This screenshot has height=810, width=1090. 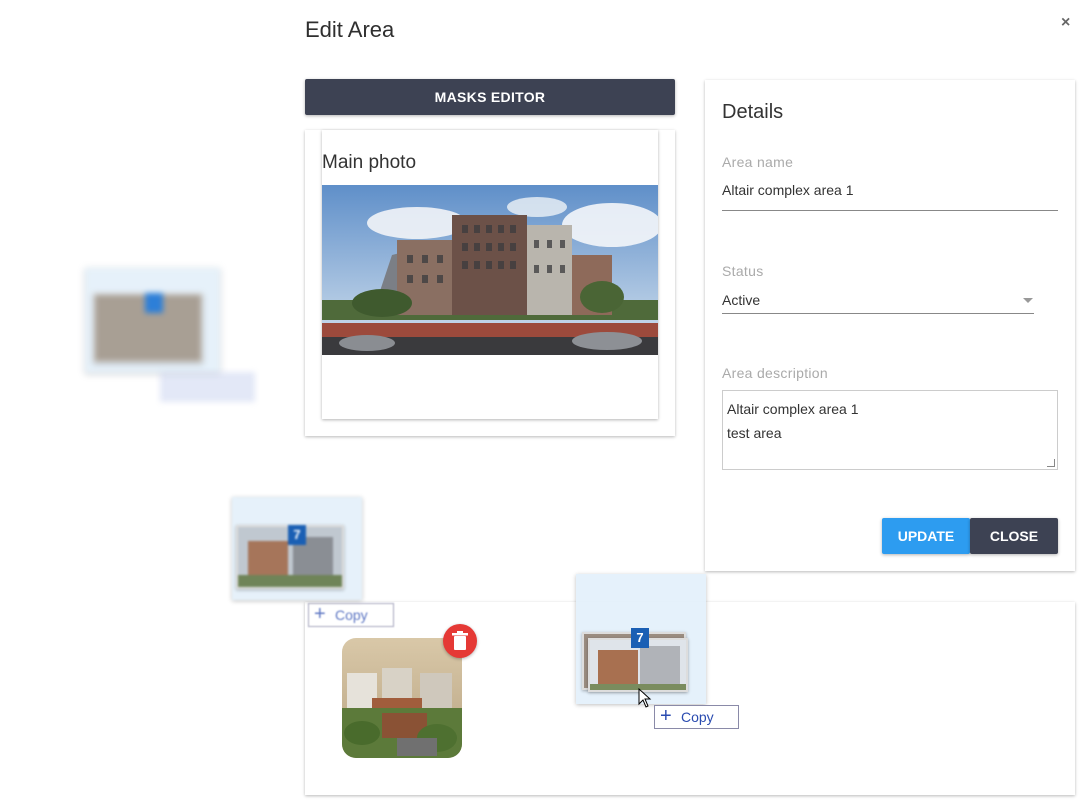 I want to click on main-photo-title: Main photo, so click(x=369, y=162).